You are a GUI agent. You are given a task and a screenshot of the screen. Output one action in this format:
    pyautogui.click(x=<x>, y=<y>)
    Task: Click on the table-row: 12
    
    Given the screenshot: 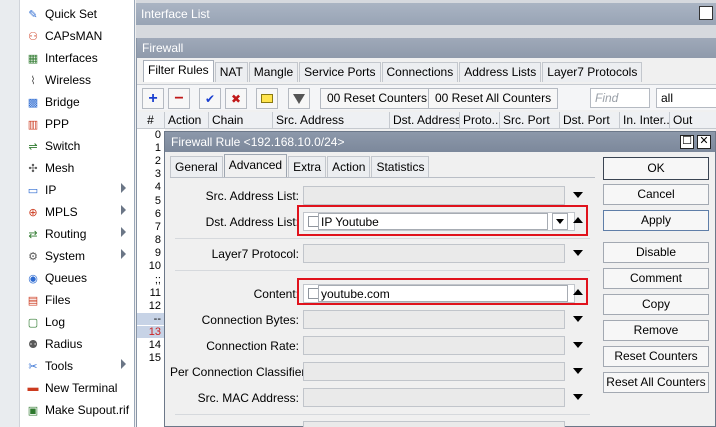 What is the action you would take?
    pyautogui.click(x=151, y=306)
    